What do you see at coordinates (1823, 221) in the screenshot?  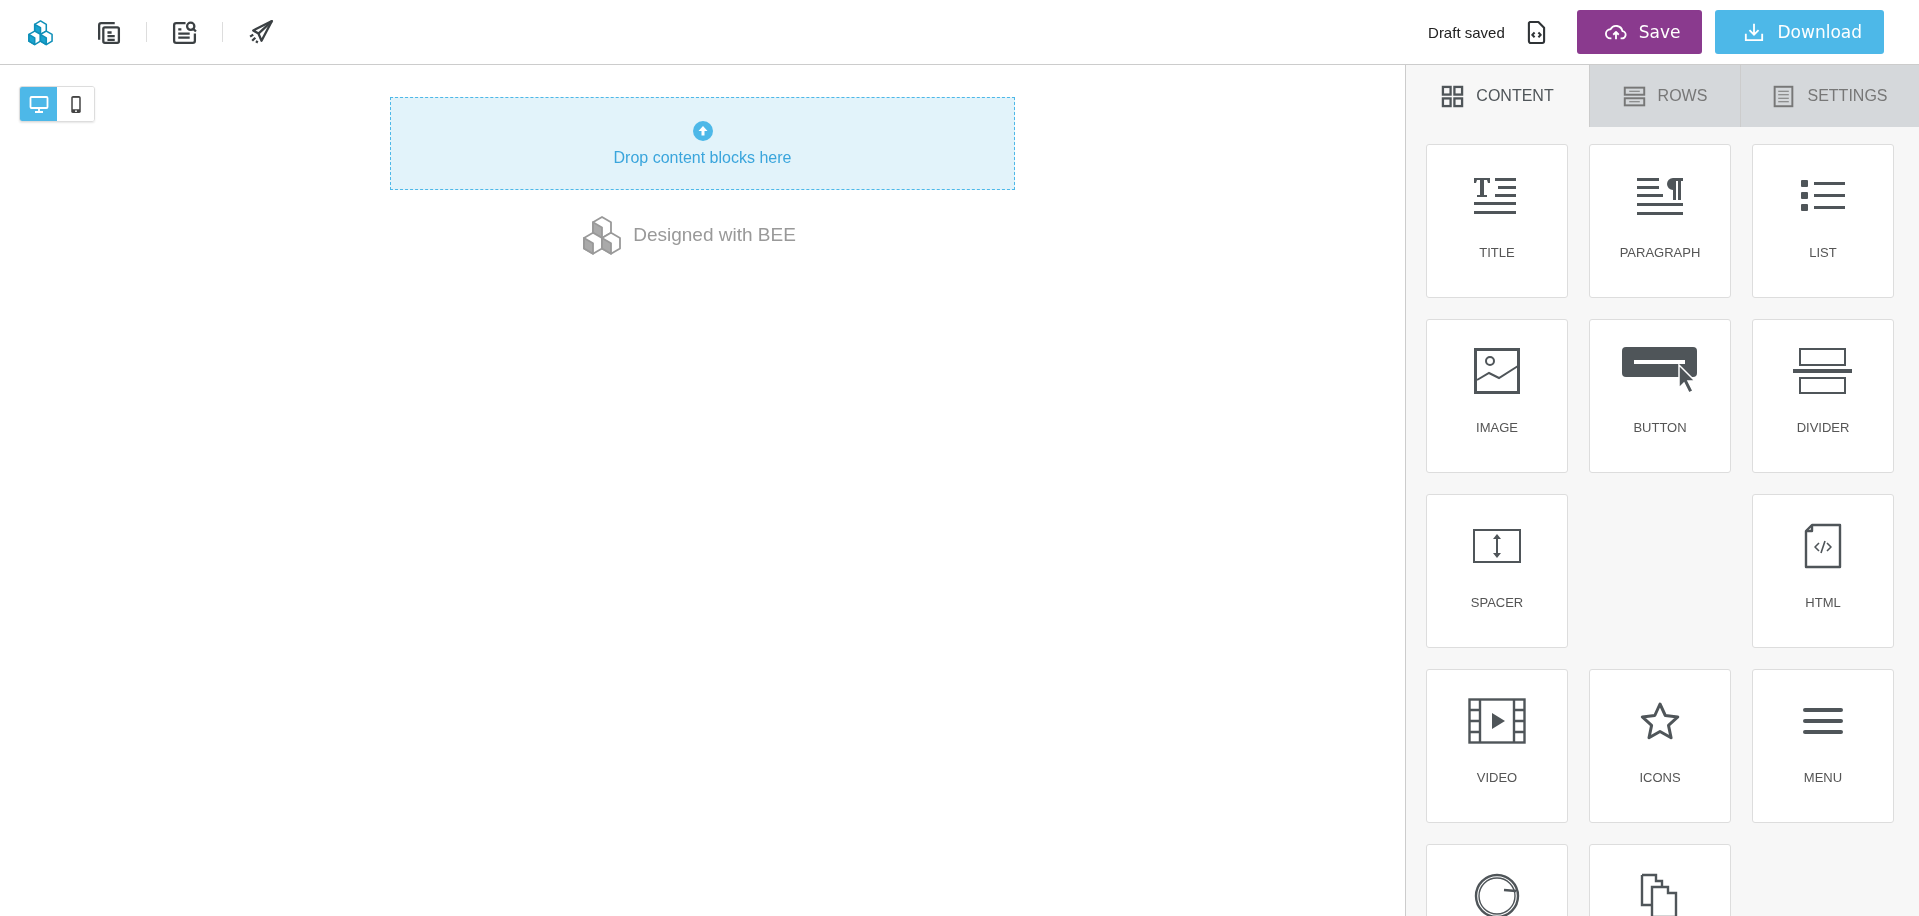 I see `content-block-card: LIST` at bounding box center [1823, 221].